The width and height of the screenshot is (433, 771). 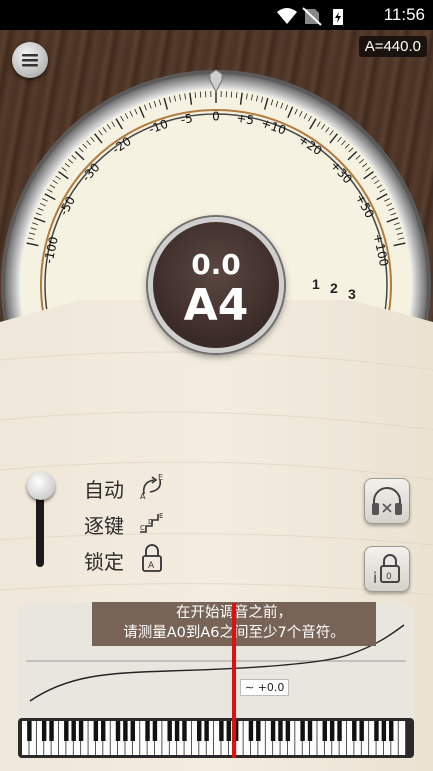 I want to click on octave-3: 3, so click(x=352, y=294).